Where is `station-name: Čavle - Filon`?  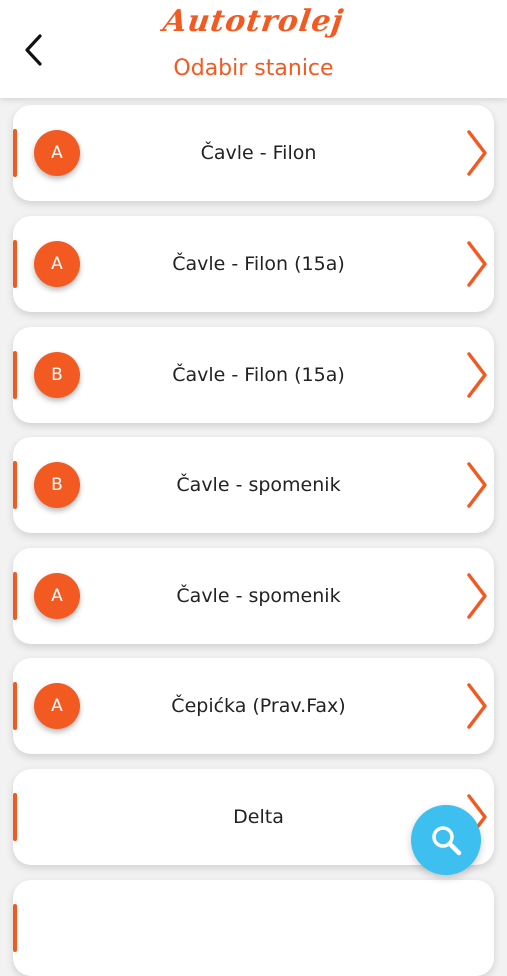 station-name: Čavle - Filon is located at coordinates (258, 153).